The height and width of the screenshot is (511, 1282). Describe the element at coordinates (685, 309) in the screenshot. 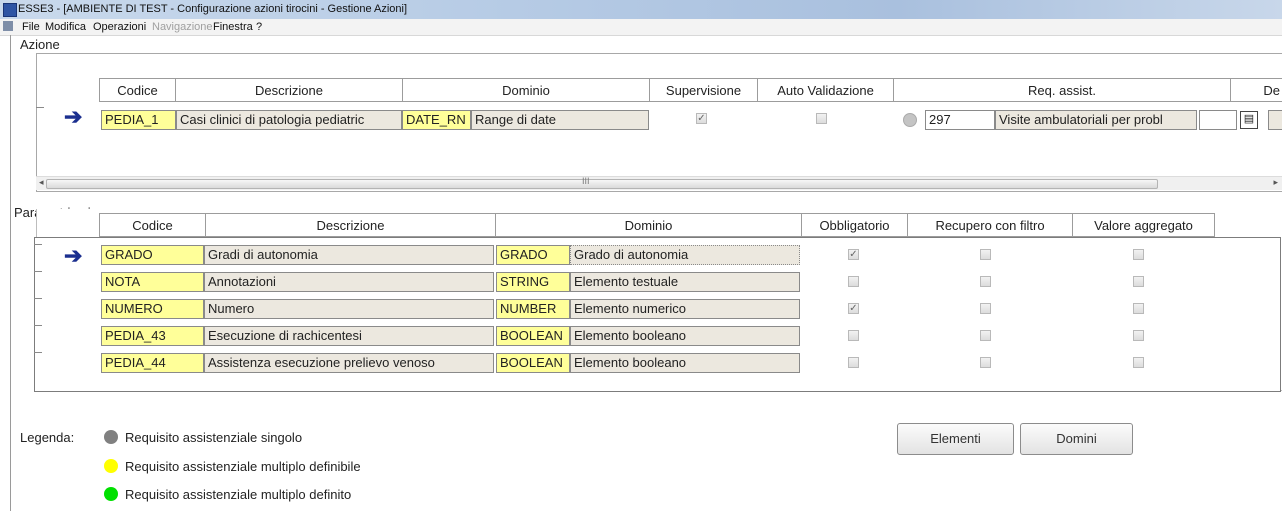

I see `param-dominio-desc-field: Elemento numerico` at that location.